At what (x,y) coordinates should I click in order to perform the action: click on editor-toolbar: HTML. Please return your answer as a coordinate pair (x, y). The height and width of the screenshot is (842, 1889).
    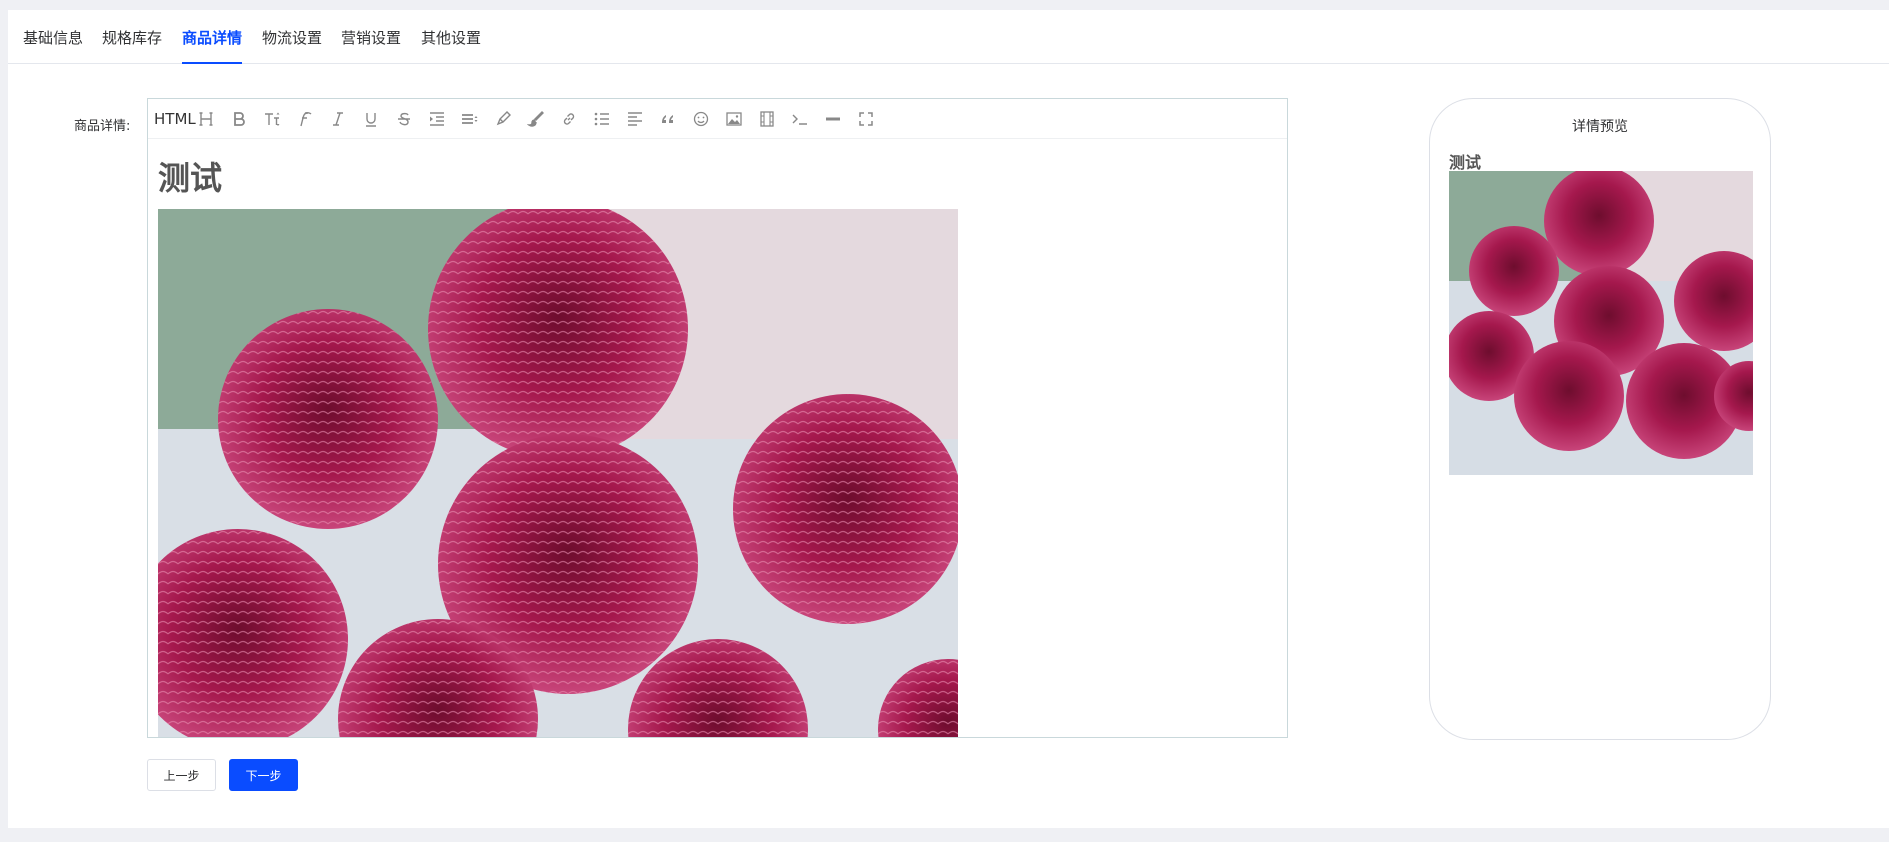
    Looking at the image, I should click on (717, 119).